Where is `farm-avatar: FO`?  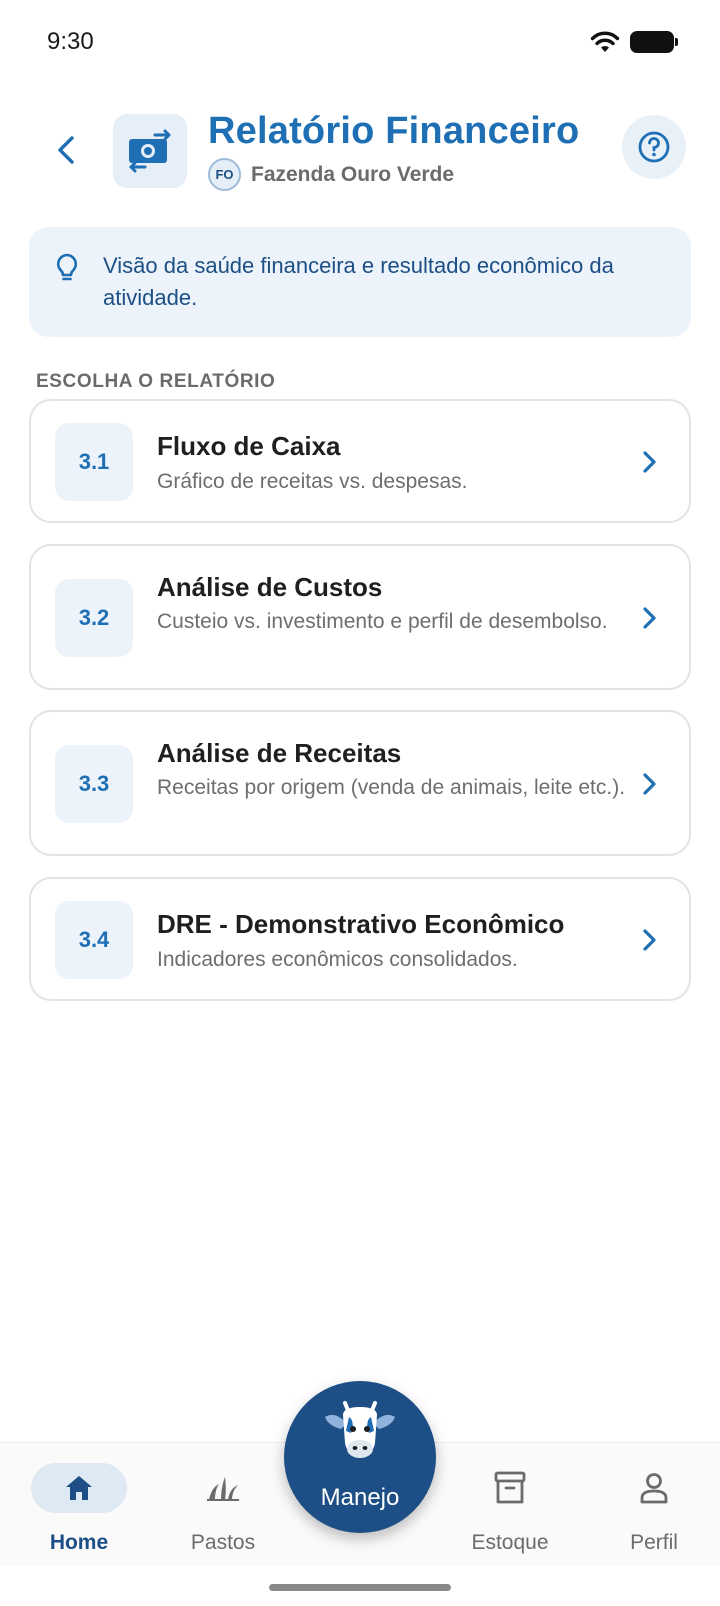 farm-avatar: FO is located at coordinates (224, 174).